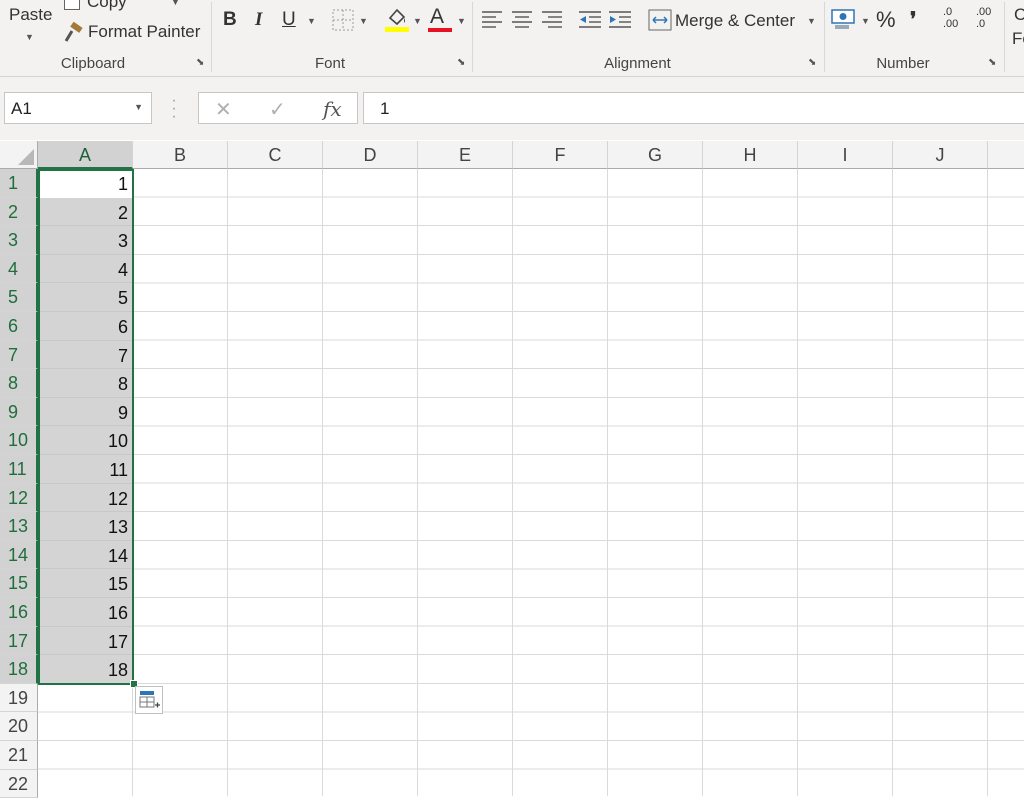 The height and width of the screenshot is (798, 1024). I want to click on align-center-icon, so click(522, 20).